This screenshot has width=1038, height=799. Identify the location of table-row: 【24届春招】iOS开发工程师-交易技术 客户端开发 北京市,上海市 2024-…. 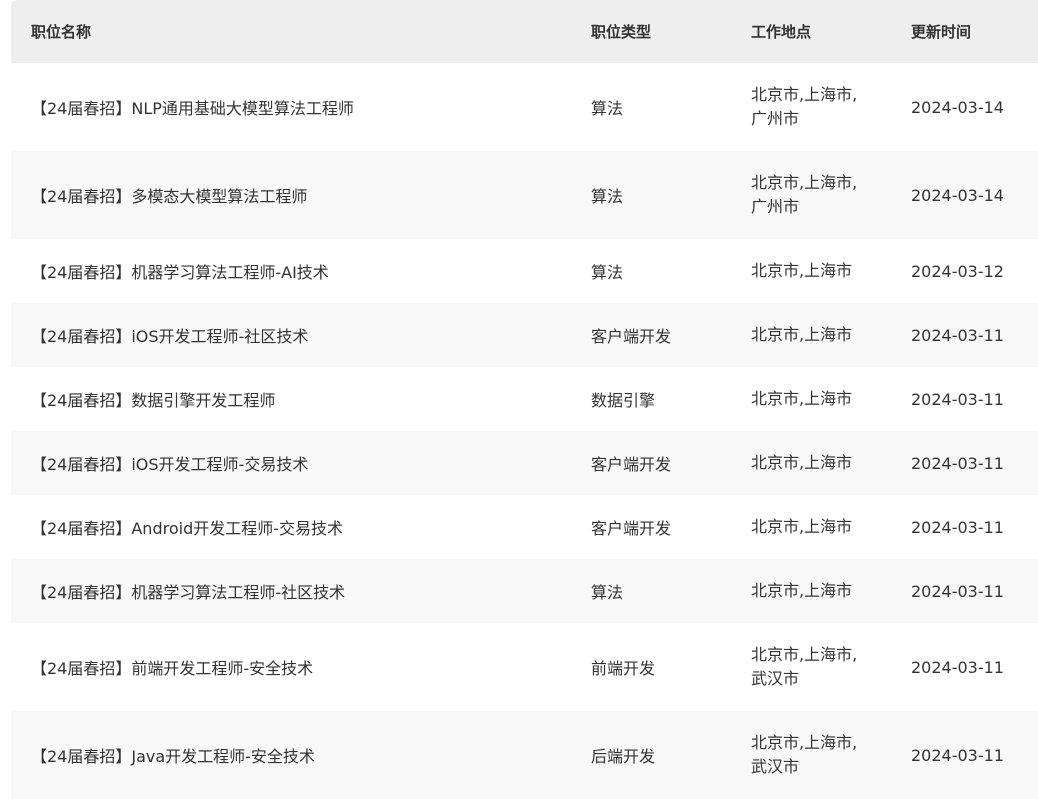
(524, 463).